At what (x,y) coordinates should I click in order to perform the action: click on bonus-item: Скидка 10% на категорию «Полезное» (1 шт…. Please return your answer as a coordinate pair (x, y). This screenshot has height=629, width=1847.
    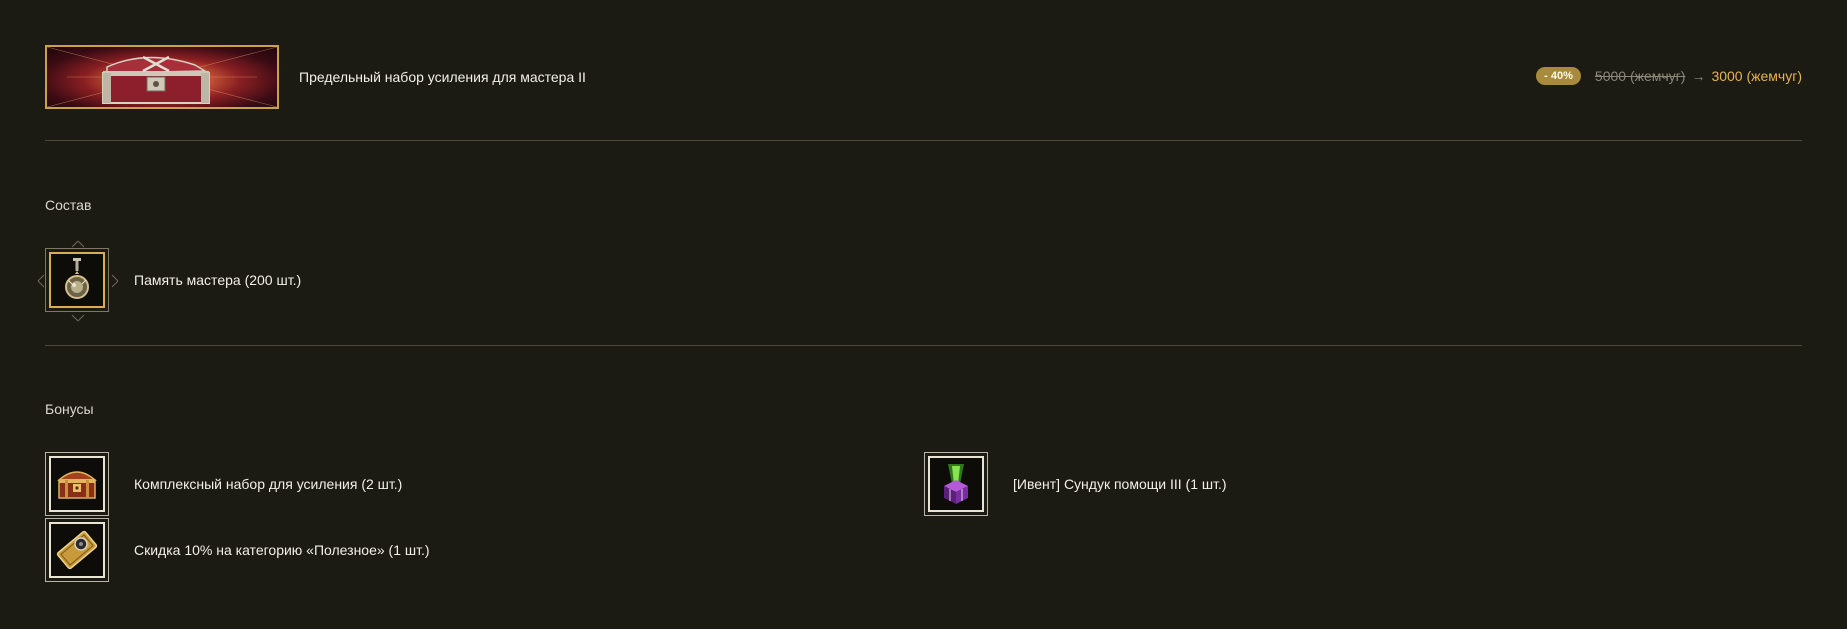
    Looking at the image, I should click on (237, 550).